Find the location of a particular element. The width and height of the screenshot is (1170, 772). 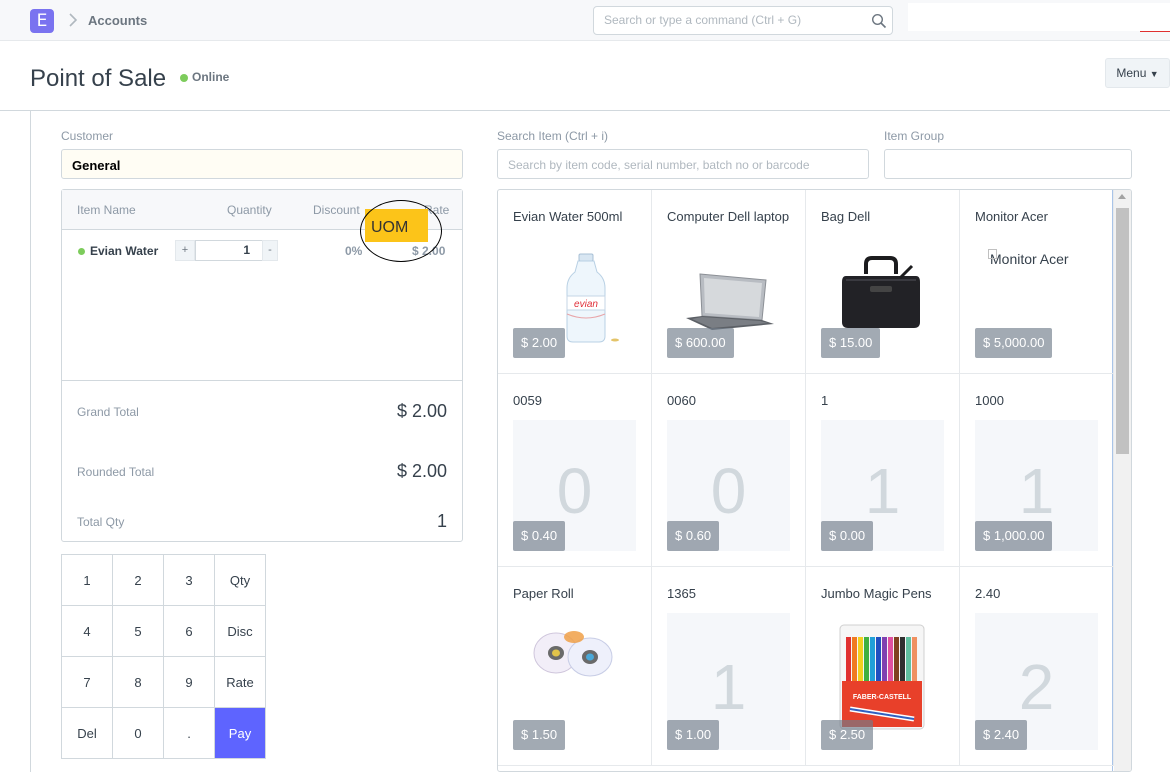

col-quantity: Quantity is located at coordinates (249, 210).